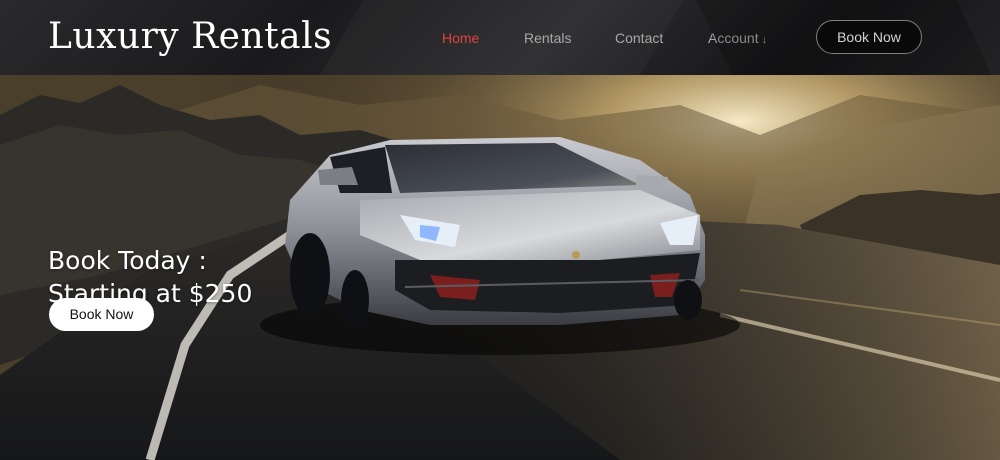 The image size is (1000, 460). Describe the element at coordinates (127, 260) in the screenshot. I see `hero-heading-line-1: Book Today :` at that location.